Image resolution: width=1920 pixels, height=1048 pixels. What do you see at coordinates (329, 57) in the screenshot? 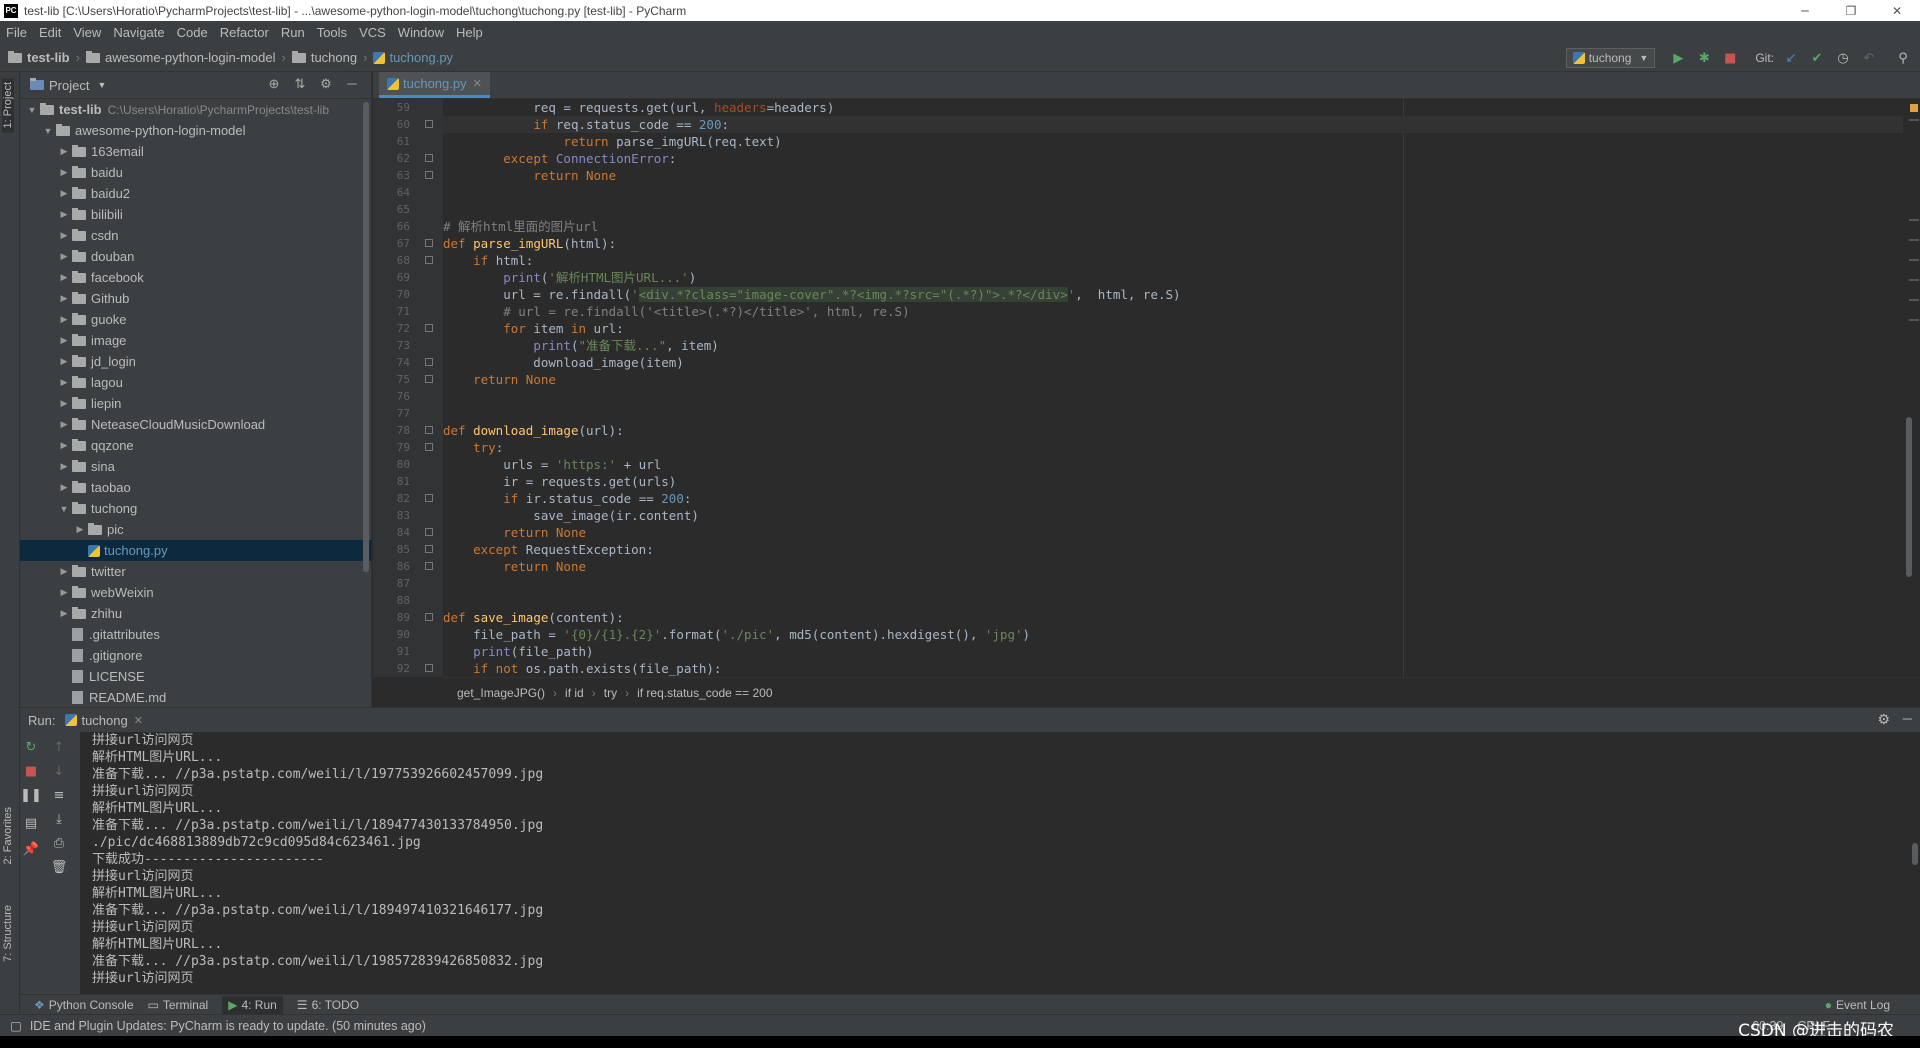
I see `breadcrumb-folder: tuchong ›` at bounding box center [329, 57].